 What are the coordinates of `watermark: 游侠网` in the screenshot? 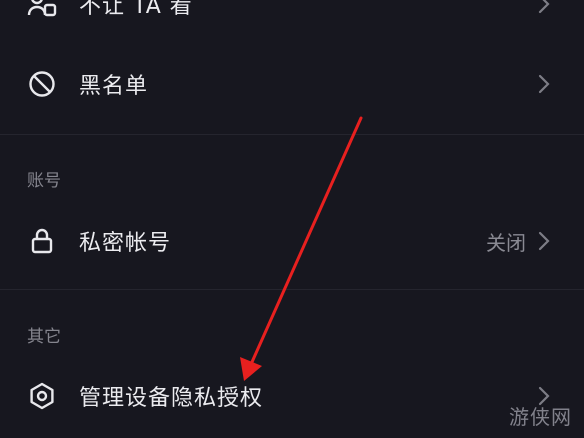 It's located at (540, 417).